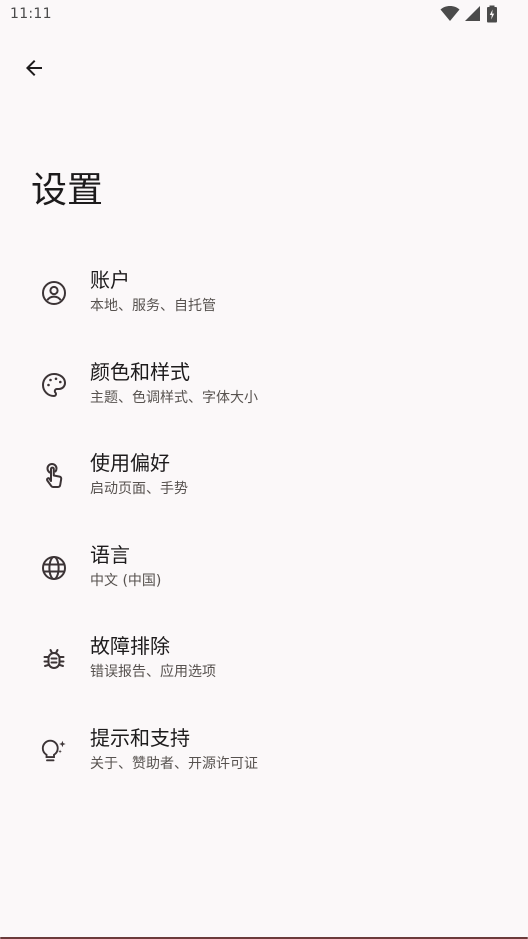  What do you see at coordinates (130, 646) in the screenshot?
I see `settings-item-label: 故障排除` at bounding box center [130, 646].